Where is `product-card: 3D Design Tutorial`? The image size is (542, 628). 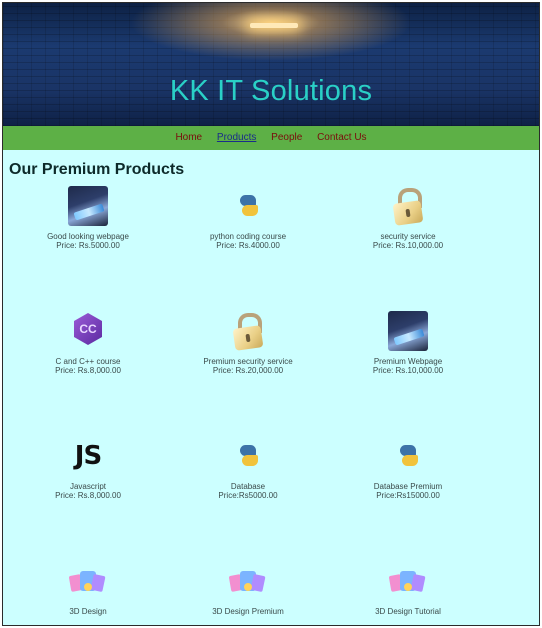
product-card: 3D Design Tutorial is located at coordinates (408, 588).